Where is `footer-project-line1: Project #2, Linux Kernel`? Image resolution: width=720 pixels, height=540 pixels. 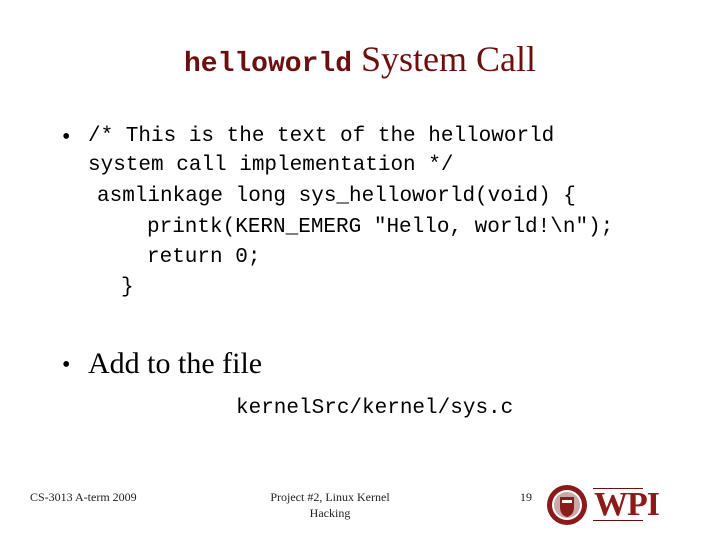
footer-project-line1: Project #2, Linux Kernel is located at coordinates (330, 497).